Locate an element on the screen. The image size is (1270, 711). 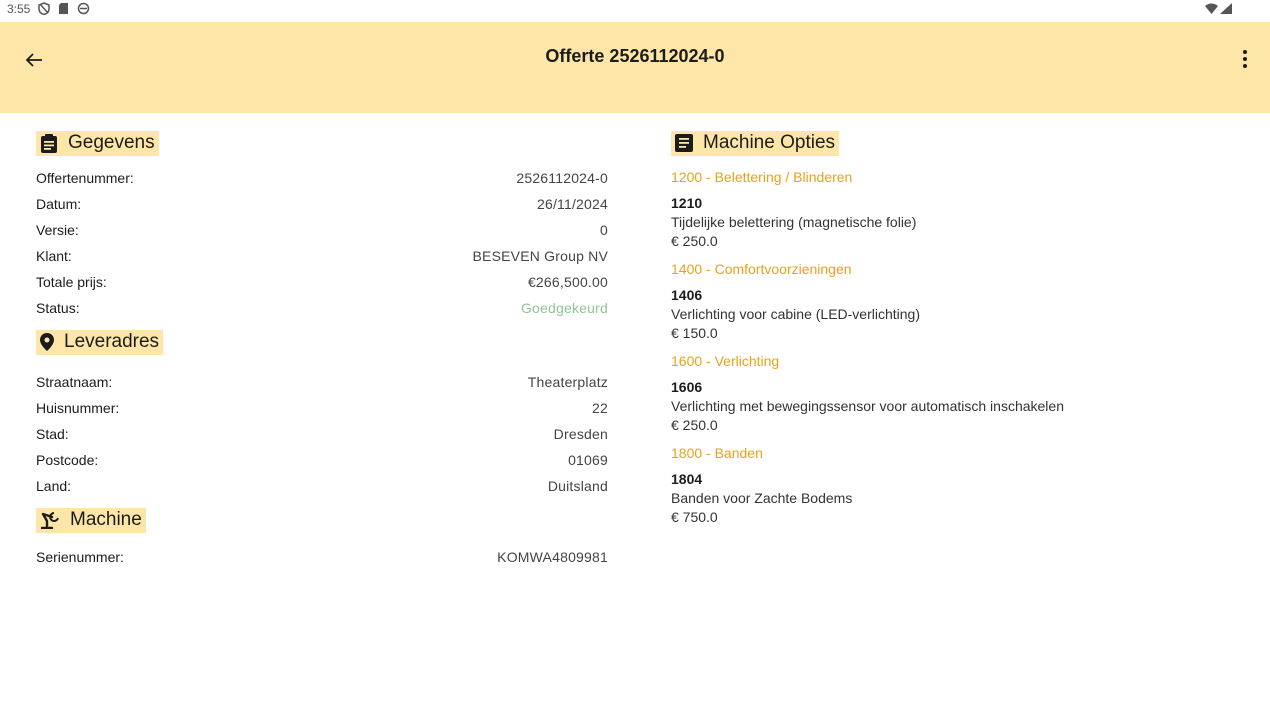
signal-icon is located at coordinates (1226, 8).